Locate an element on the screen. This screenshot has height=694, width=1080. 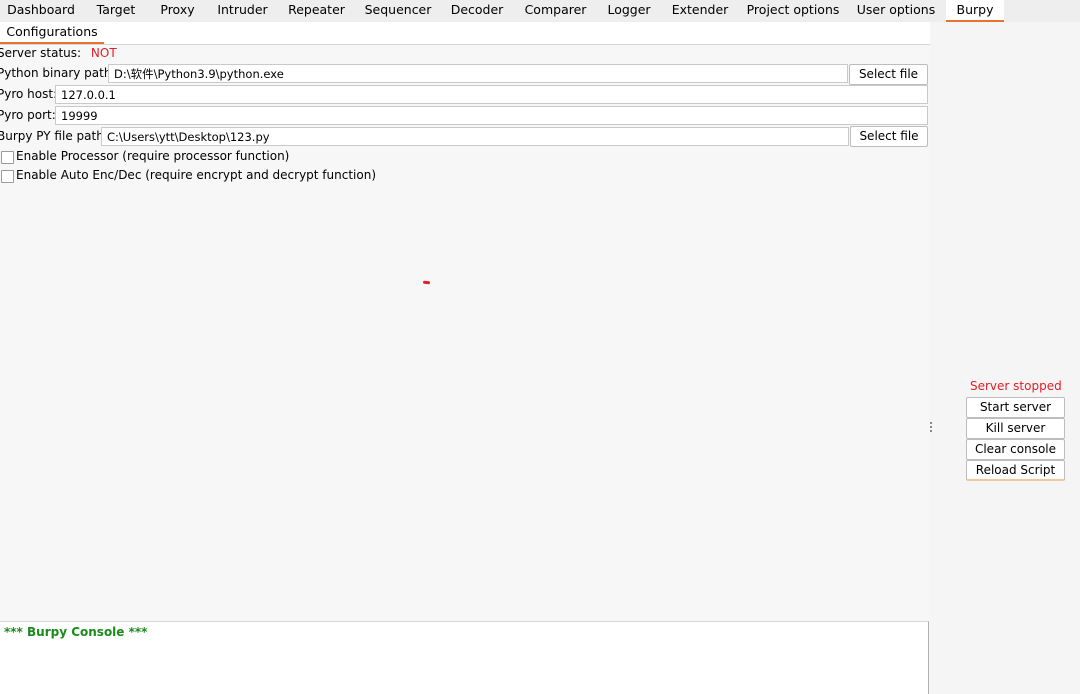
enable-processor-checkbox is located at coordinates (7, 157).